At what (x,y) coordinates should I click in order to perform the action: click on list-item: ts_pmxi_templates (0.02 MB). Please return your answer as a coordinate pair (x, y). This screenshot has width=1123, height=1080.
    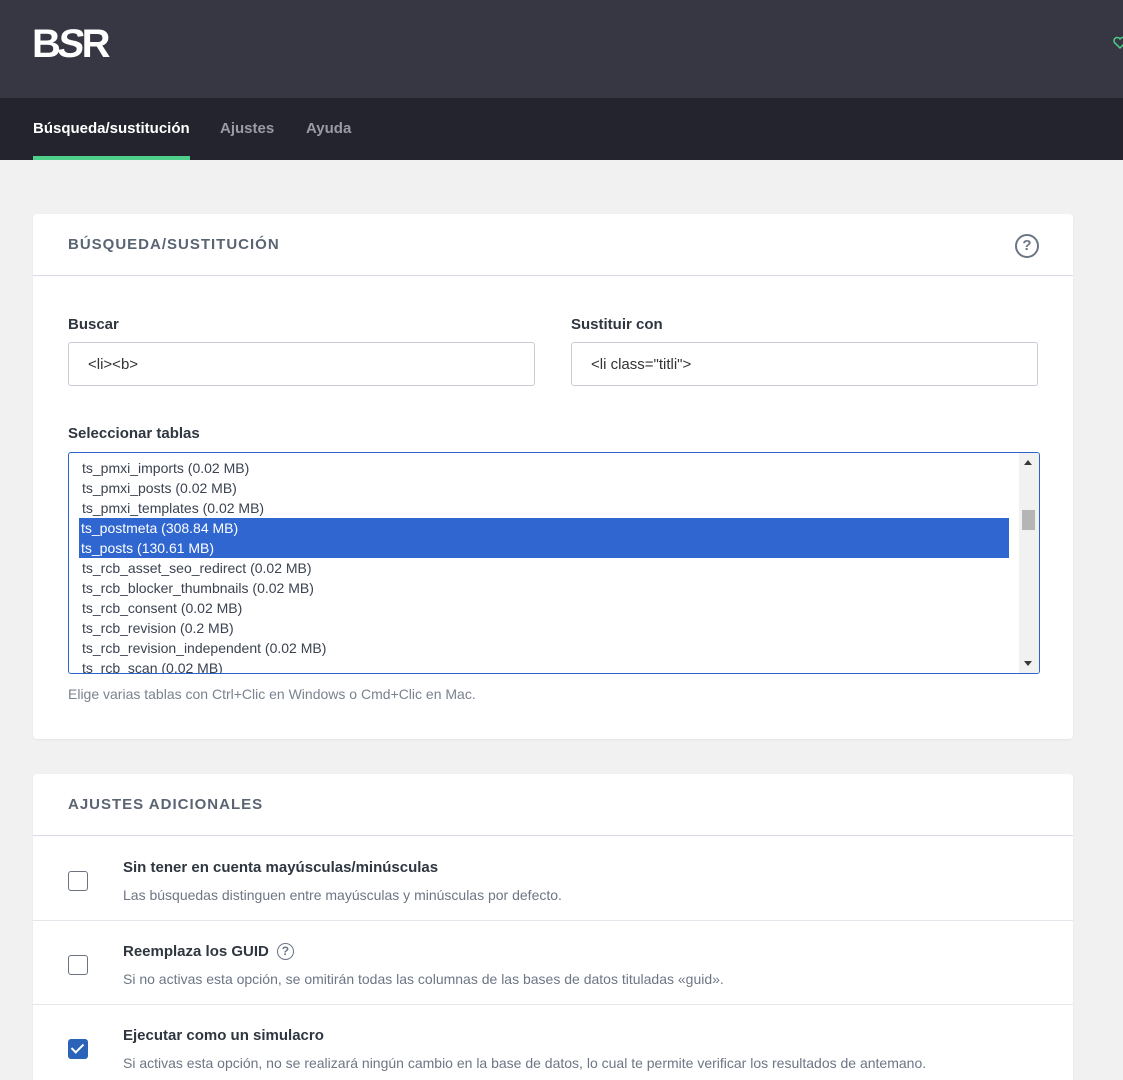
    Looking at the image, I should click on (545, 508).